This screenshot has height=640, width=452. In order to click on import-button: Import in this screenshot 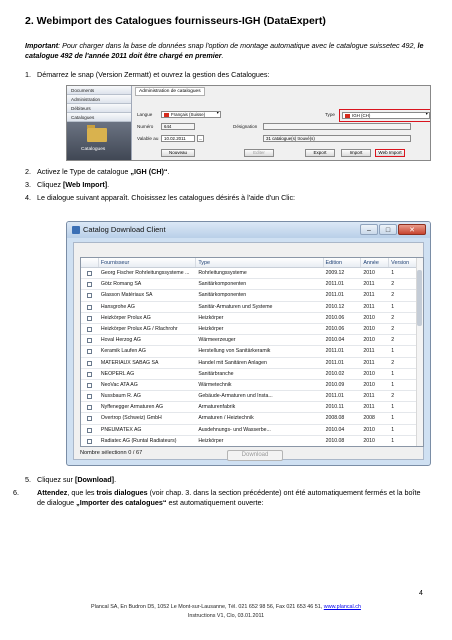, I will do `click(356, 153)`.